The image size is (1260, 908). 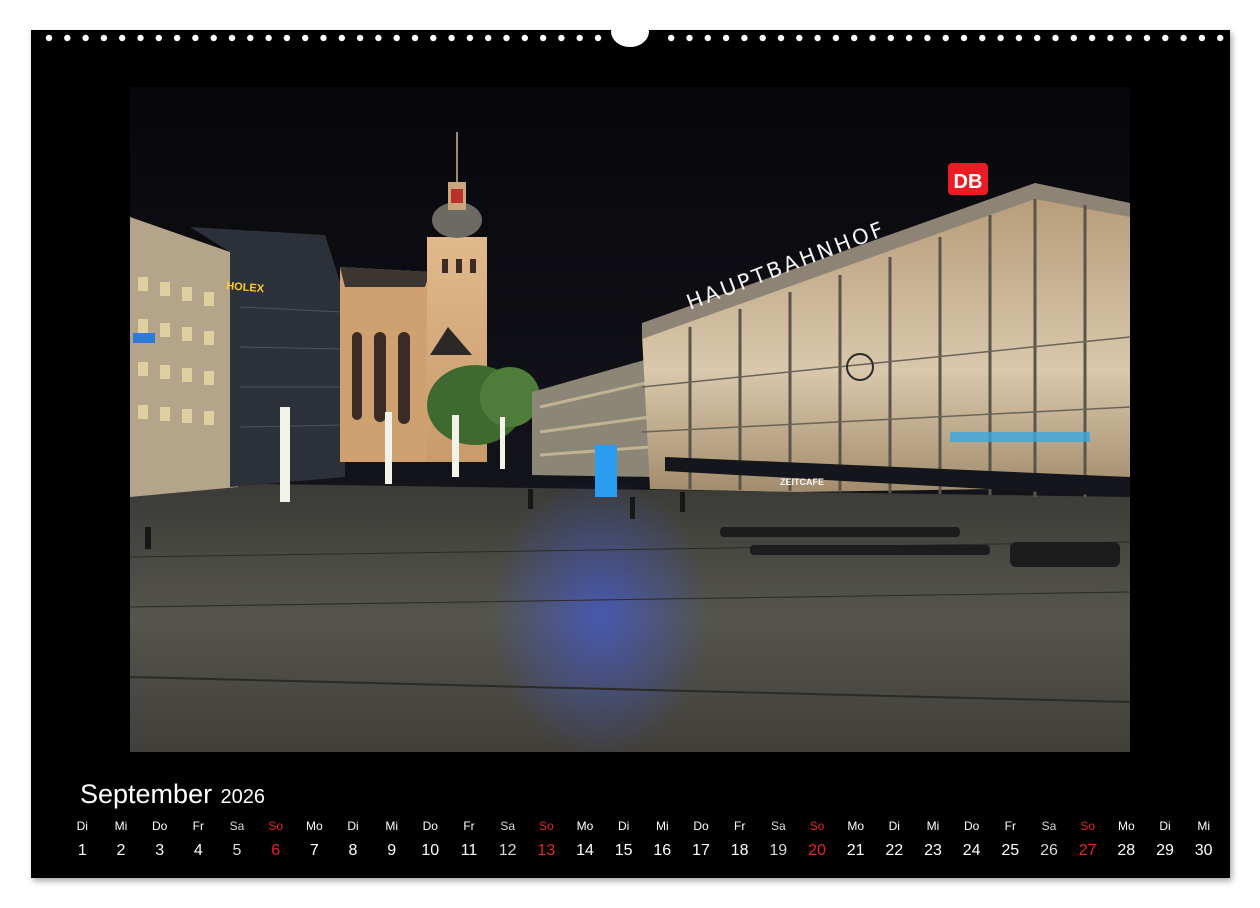 I want to click on day-number: 14, so click(x=585, y=850).